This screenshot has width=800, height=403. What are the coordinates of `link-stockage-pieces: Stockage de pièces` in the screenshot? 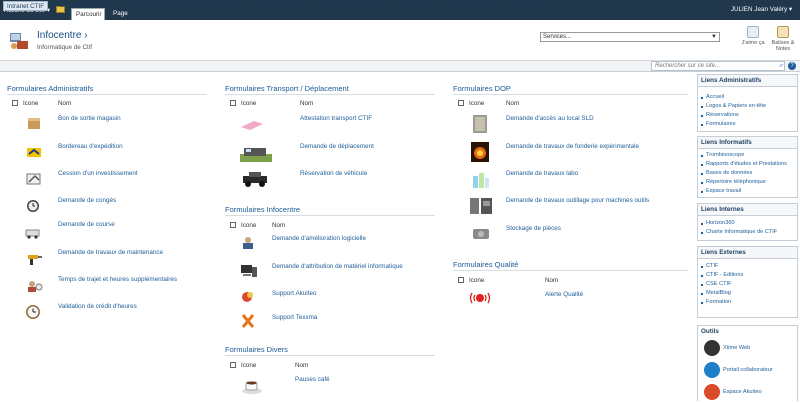 It's located at (533, 228).